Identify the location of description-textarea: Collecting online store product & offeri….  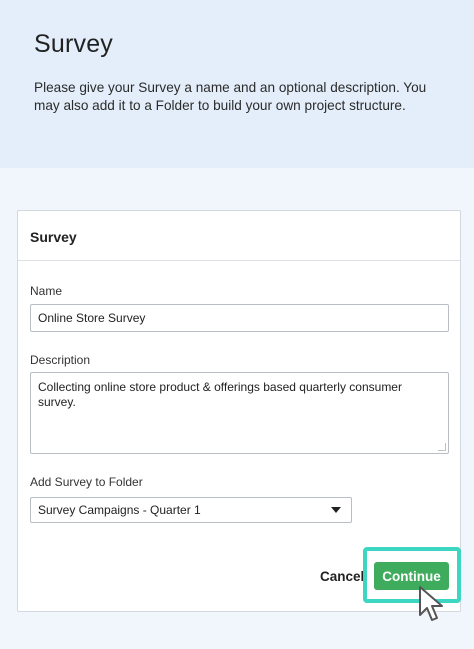
(239, 413).